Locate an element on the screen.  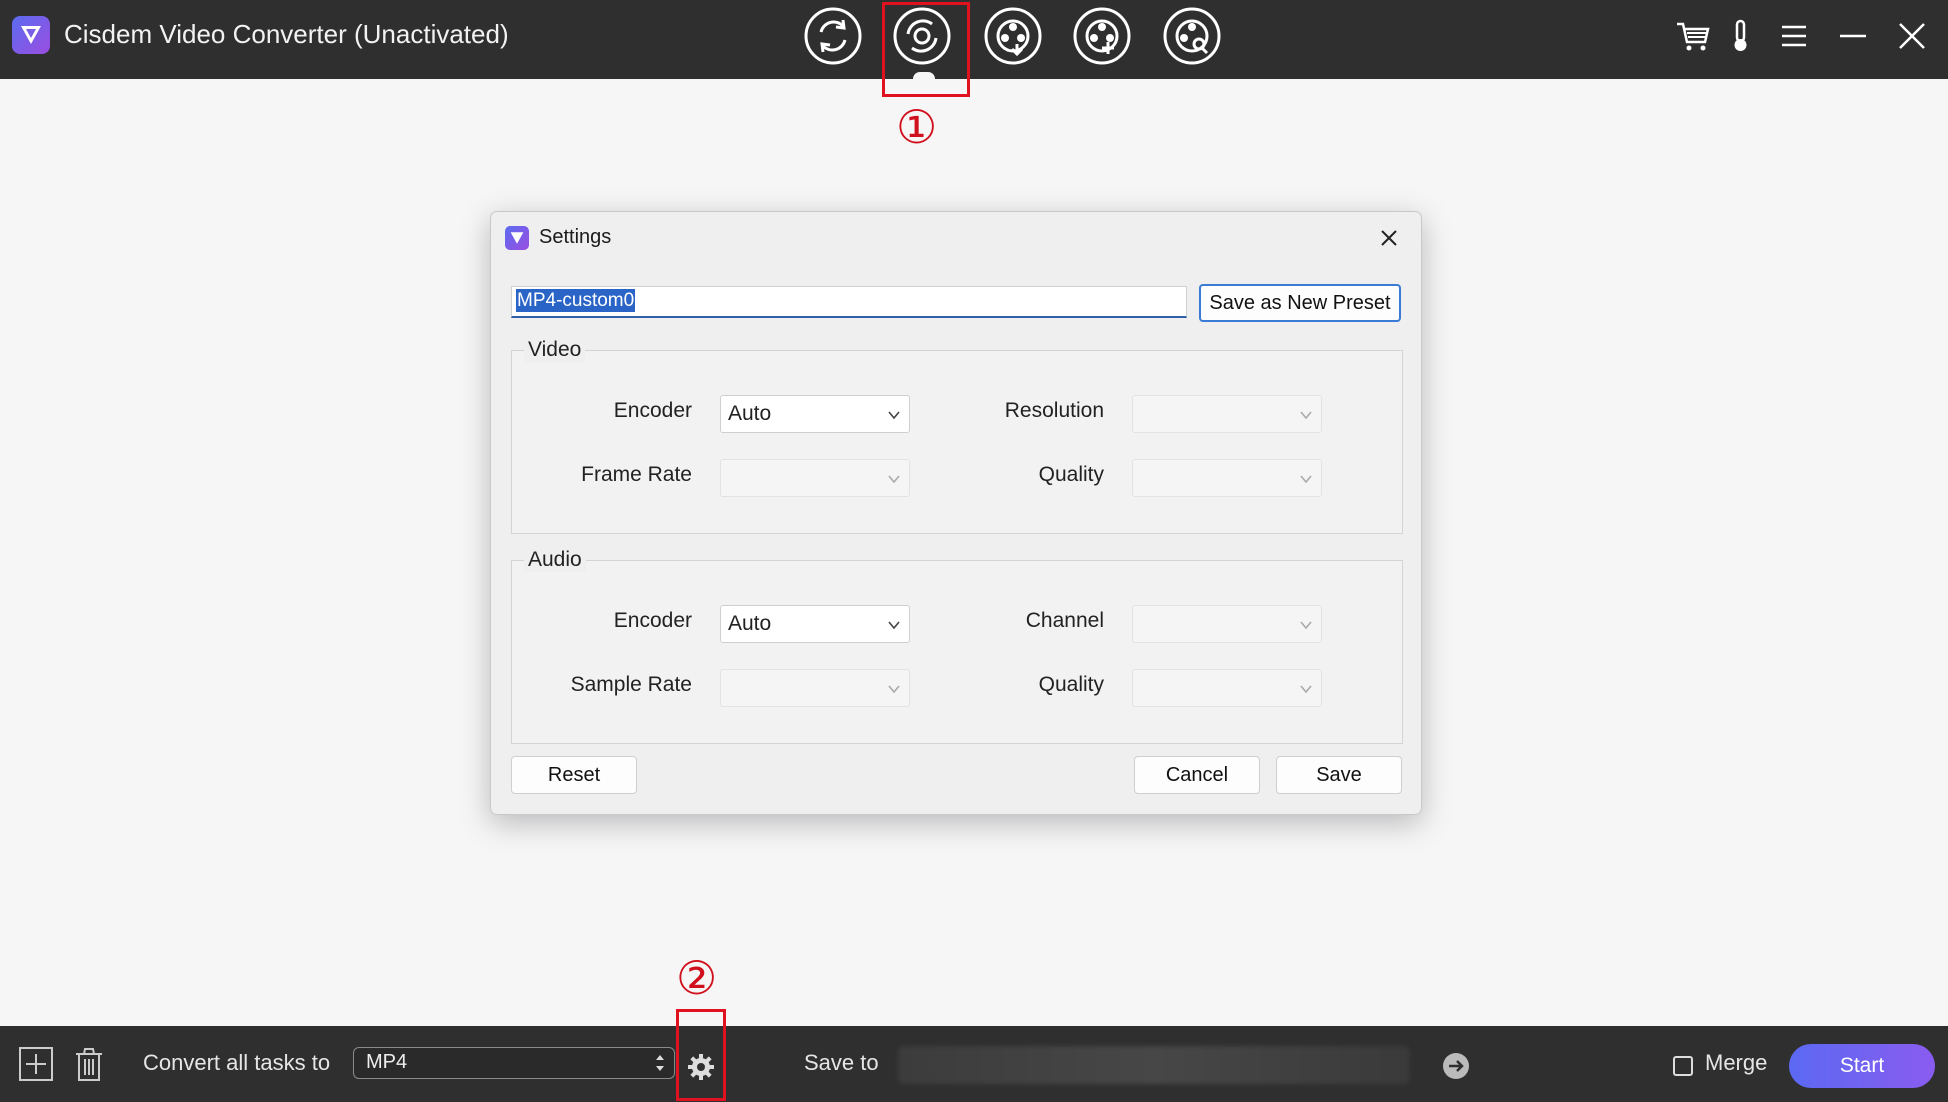
annotation-number-2: ② is located at coordinates (697, 978).